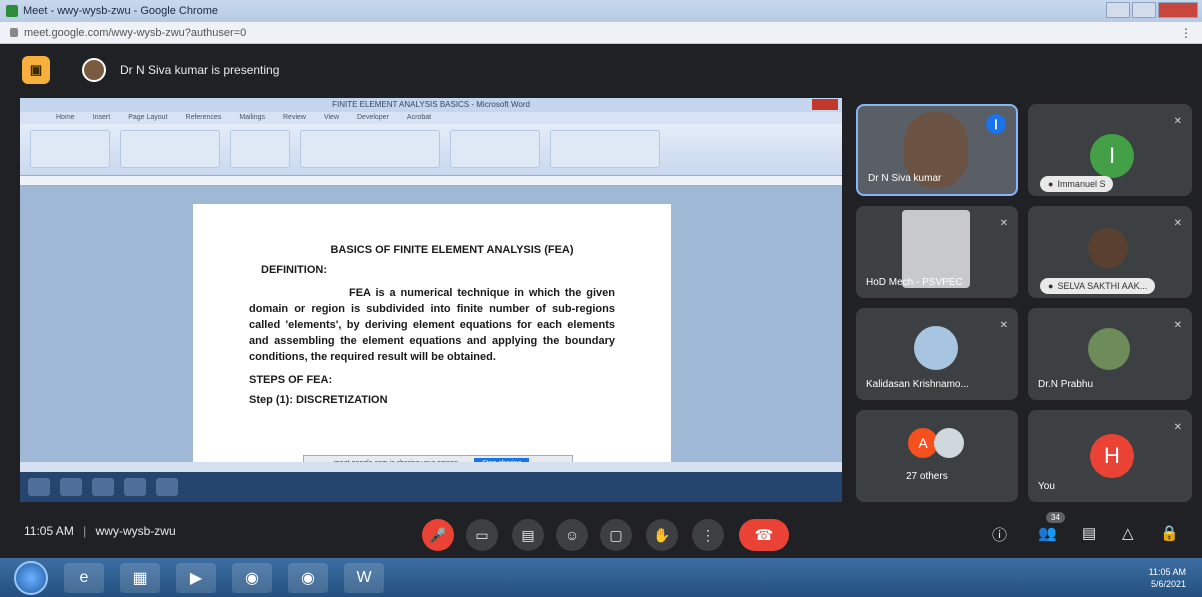  What do you see at coordinates (1186, 33) in the screenshot?
I see `browser-menu-icon: ⋮` at bounding box center [1186, 33].